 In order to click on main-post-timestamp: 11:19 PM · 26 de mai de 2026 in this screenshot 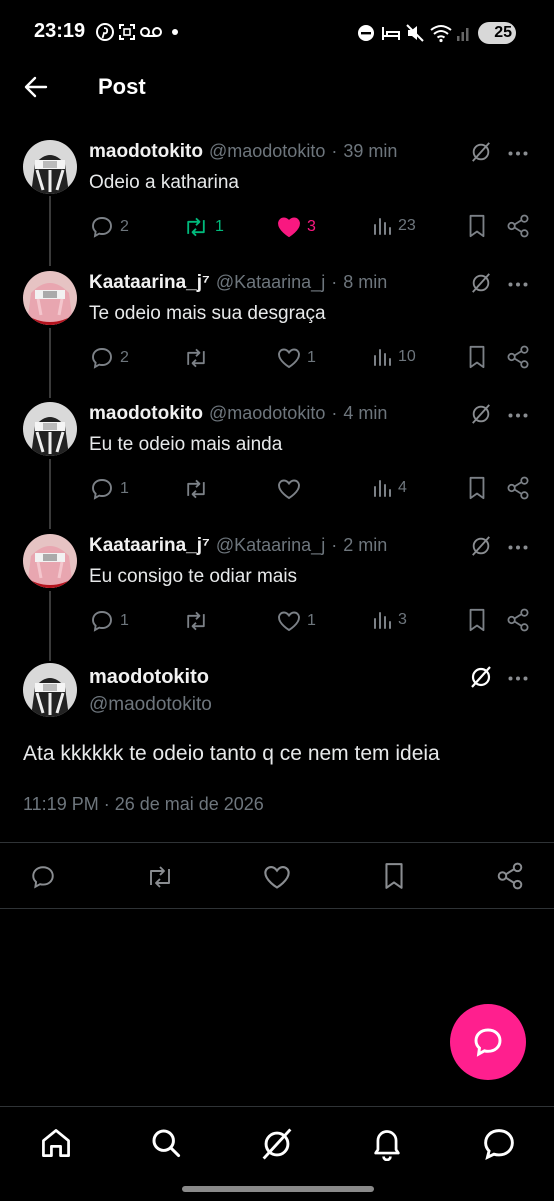, I will do `click(143, 804)`.